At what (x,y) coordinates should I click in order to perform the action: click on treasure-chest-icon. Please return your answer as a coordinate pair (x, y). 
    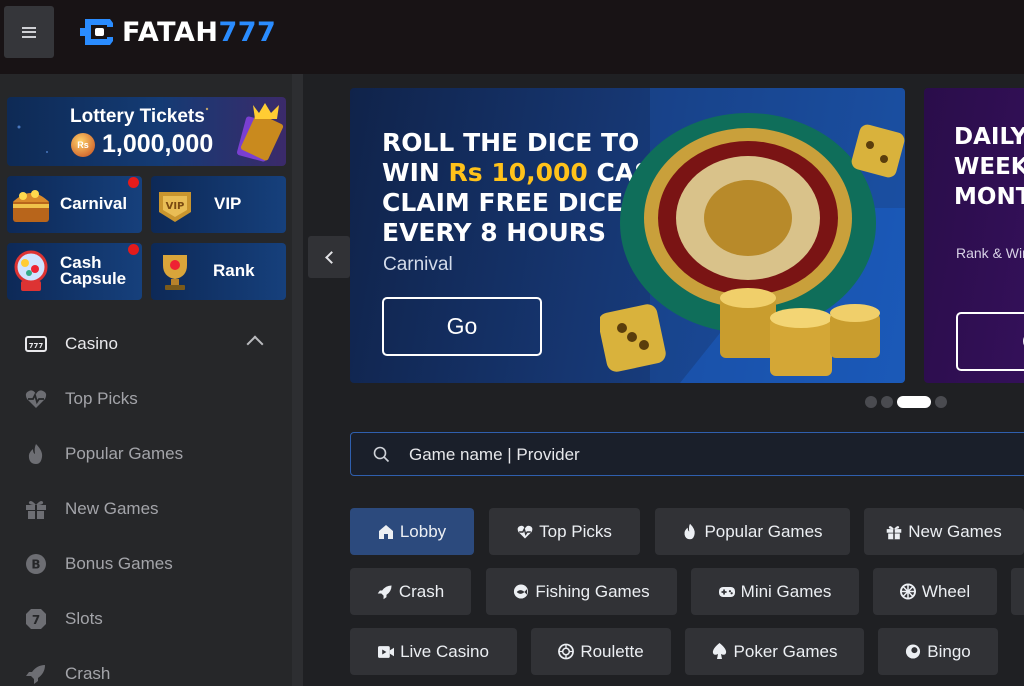
    Looking at the image, I should click on (31, 206).